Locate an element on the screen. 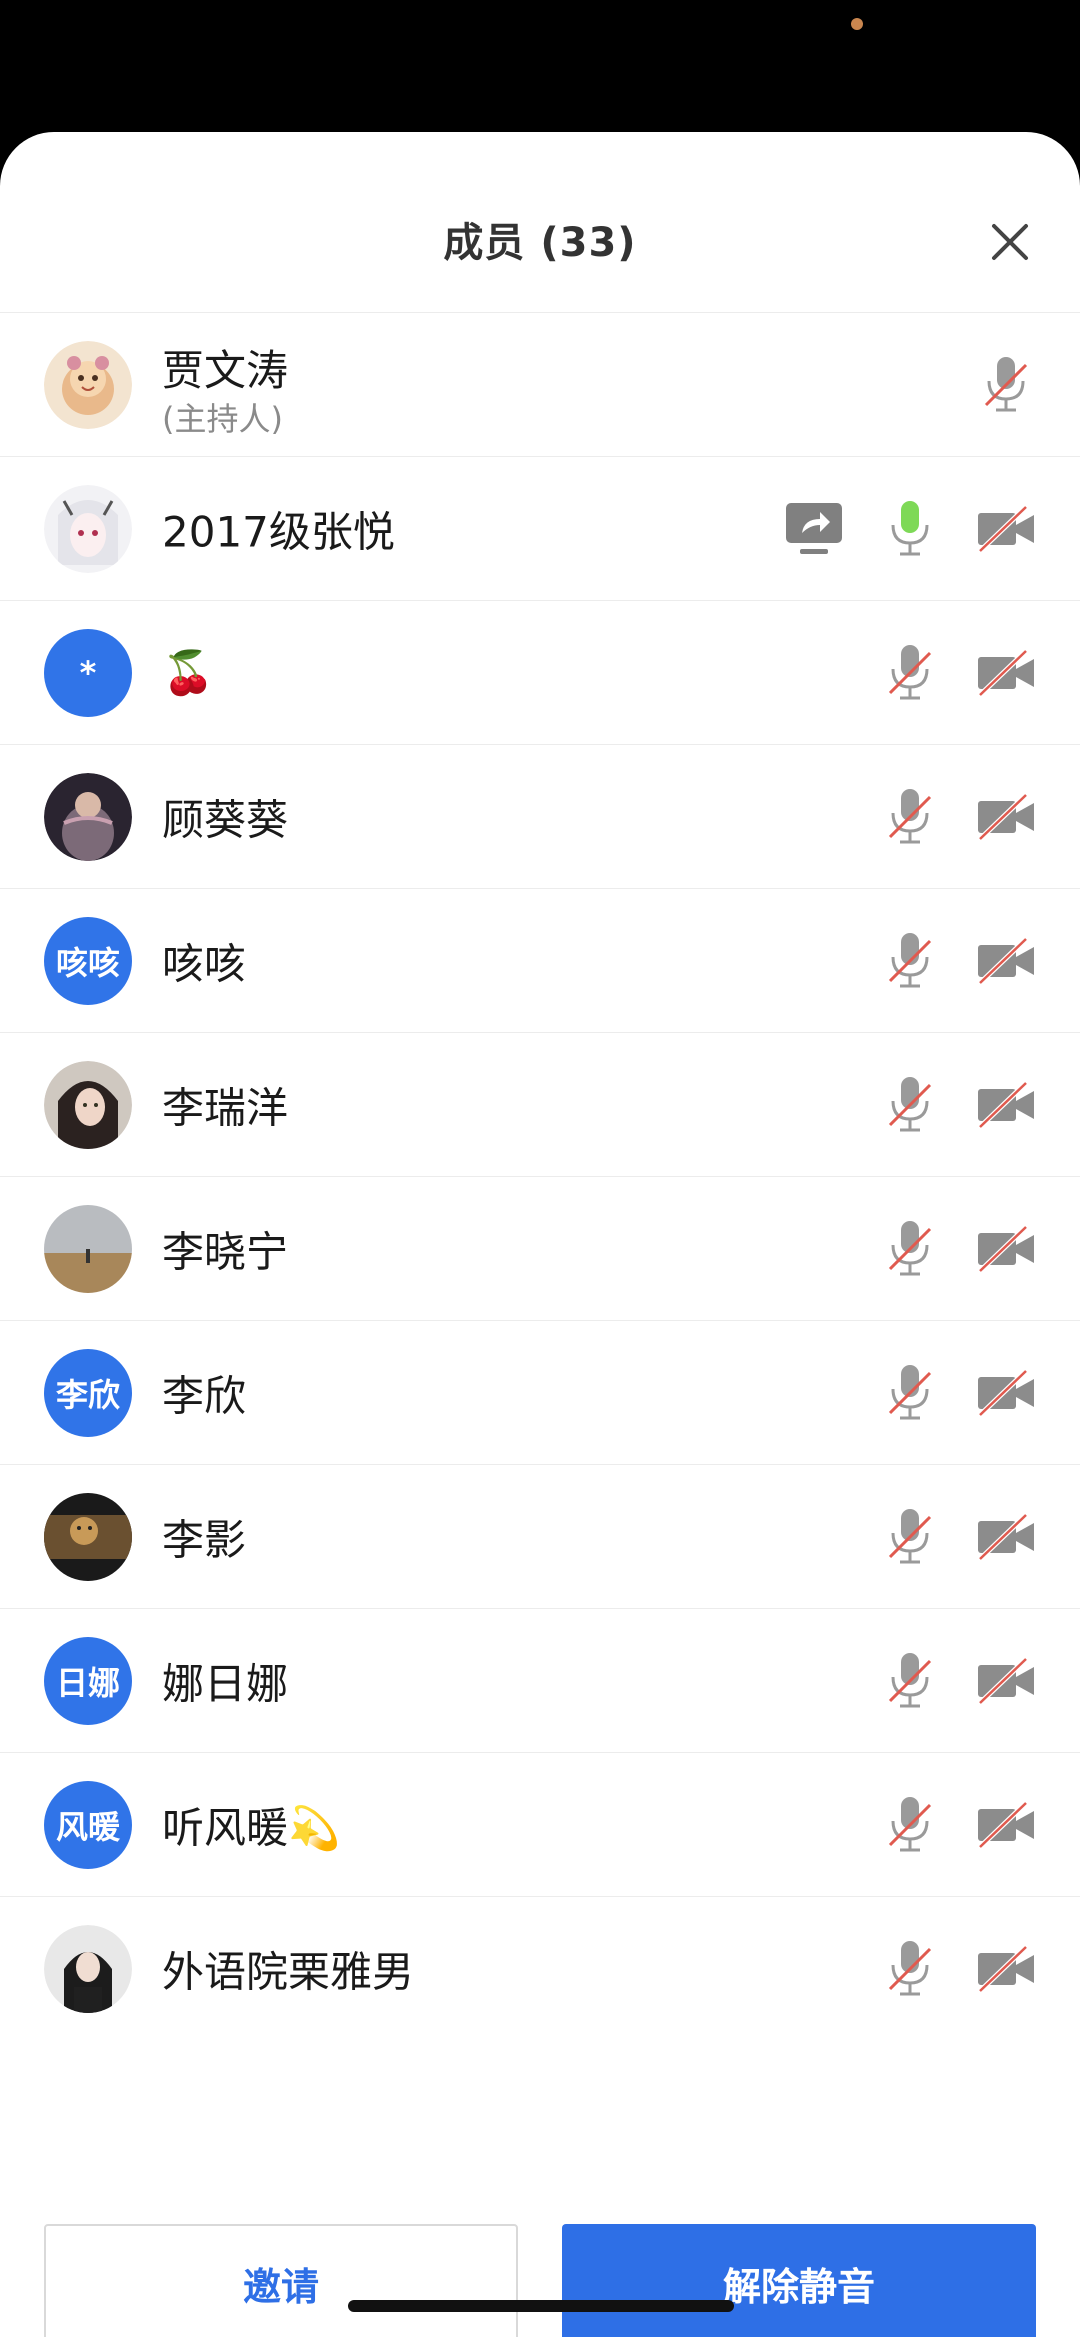  member-name: 贾文涛 is located at coordinates (225, 370).